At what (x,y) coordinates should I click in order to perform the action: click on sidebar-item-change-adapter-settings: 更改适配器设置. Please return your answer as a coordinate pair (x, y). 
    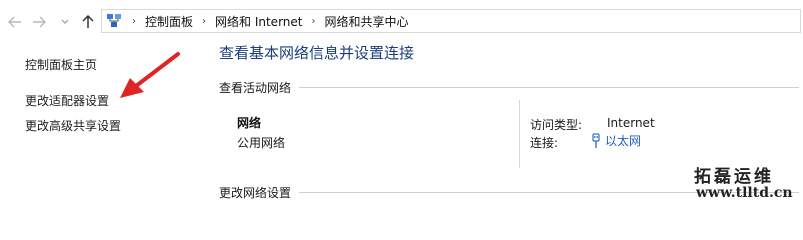
    Looking at the image, I should click on (67, 100).